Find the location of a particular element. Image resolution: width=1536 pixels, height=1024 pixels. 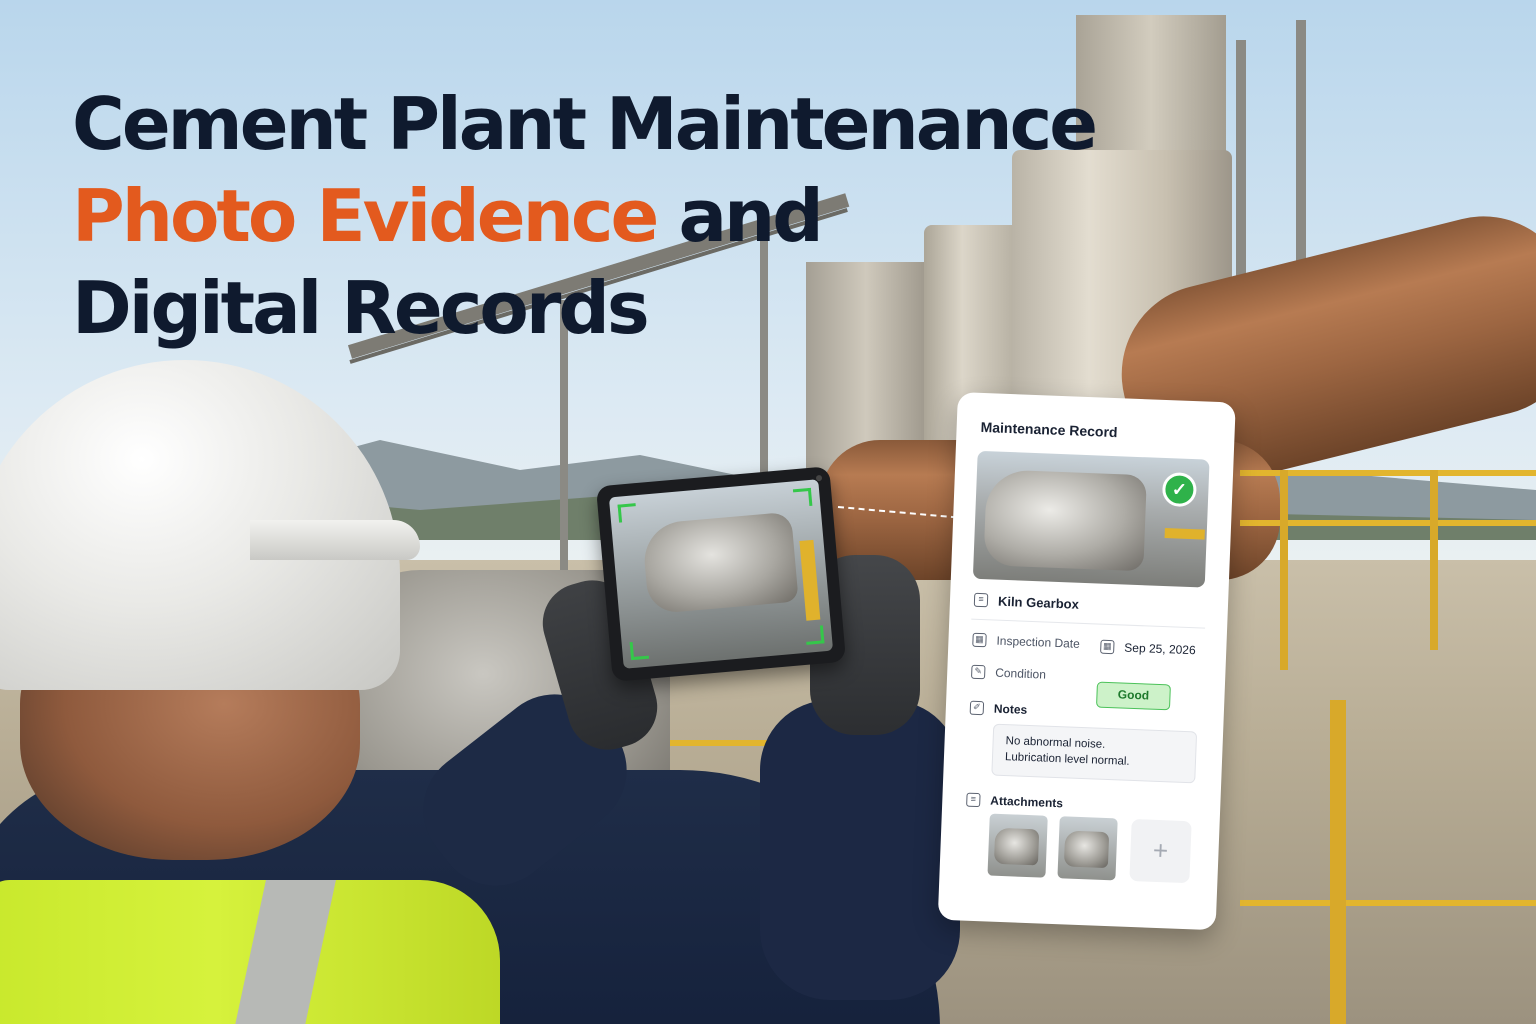

tablet is located at coordinates (721, 574).